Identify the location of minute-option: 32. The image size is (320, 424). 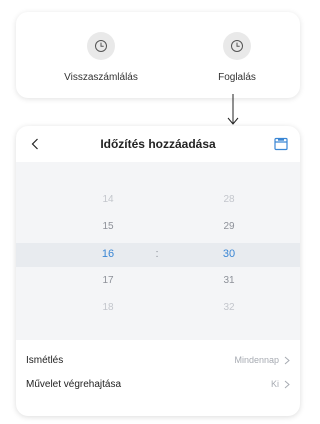
(229, 307).